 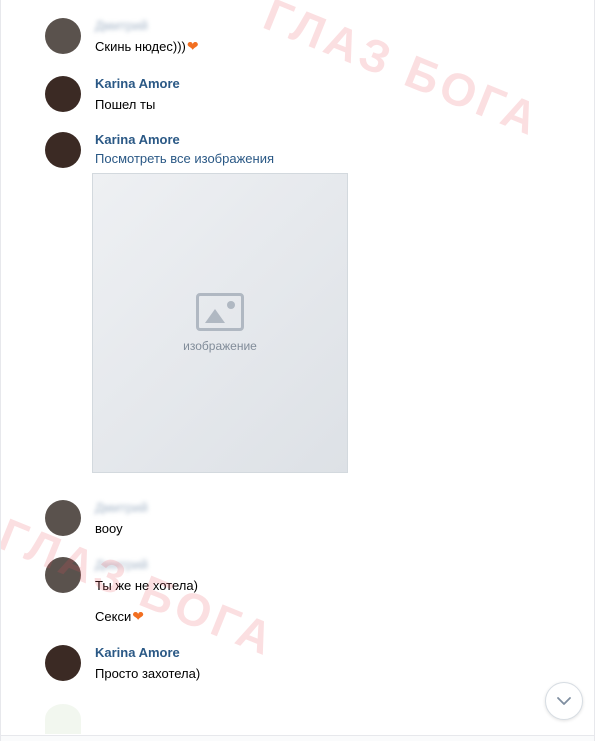 What do you see at coordinates (297, 738) in the screenshot?
I see `composer-edge` at bounding box center [297, 738].